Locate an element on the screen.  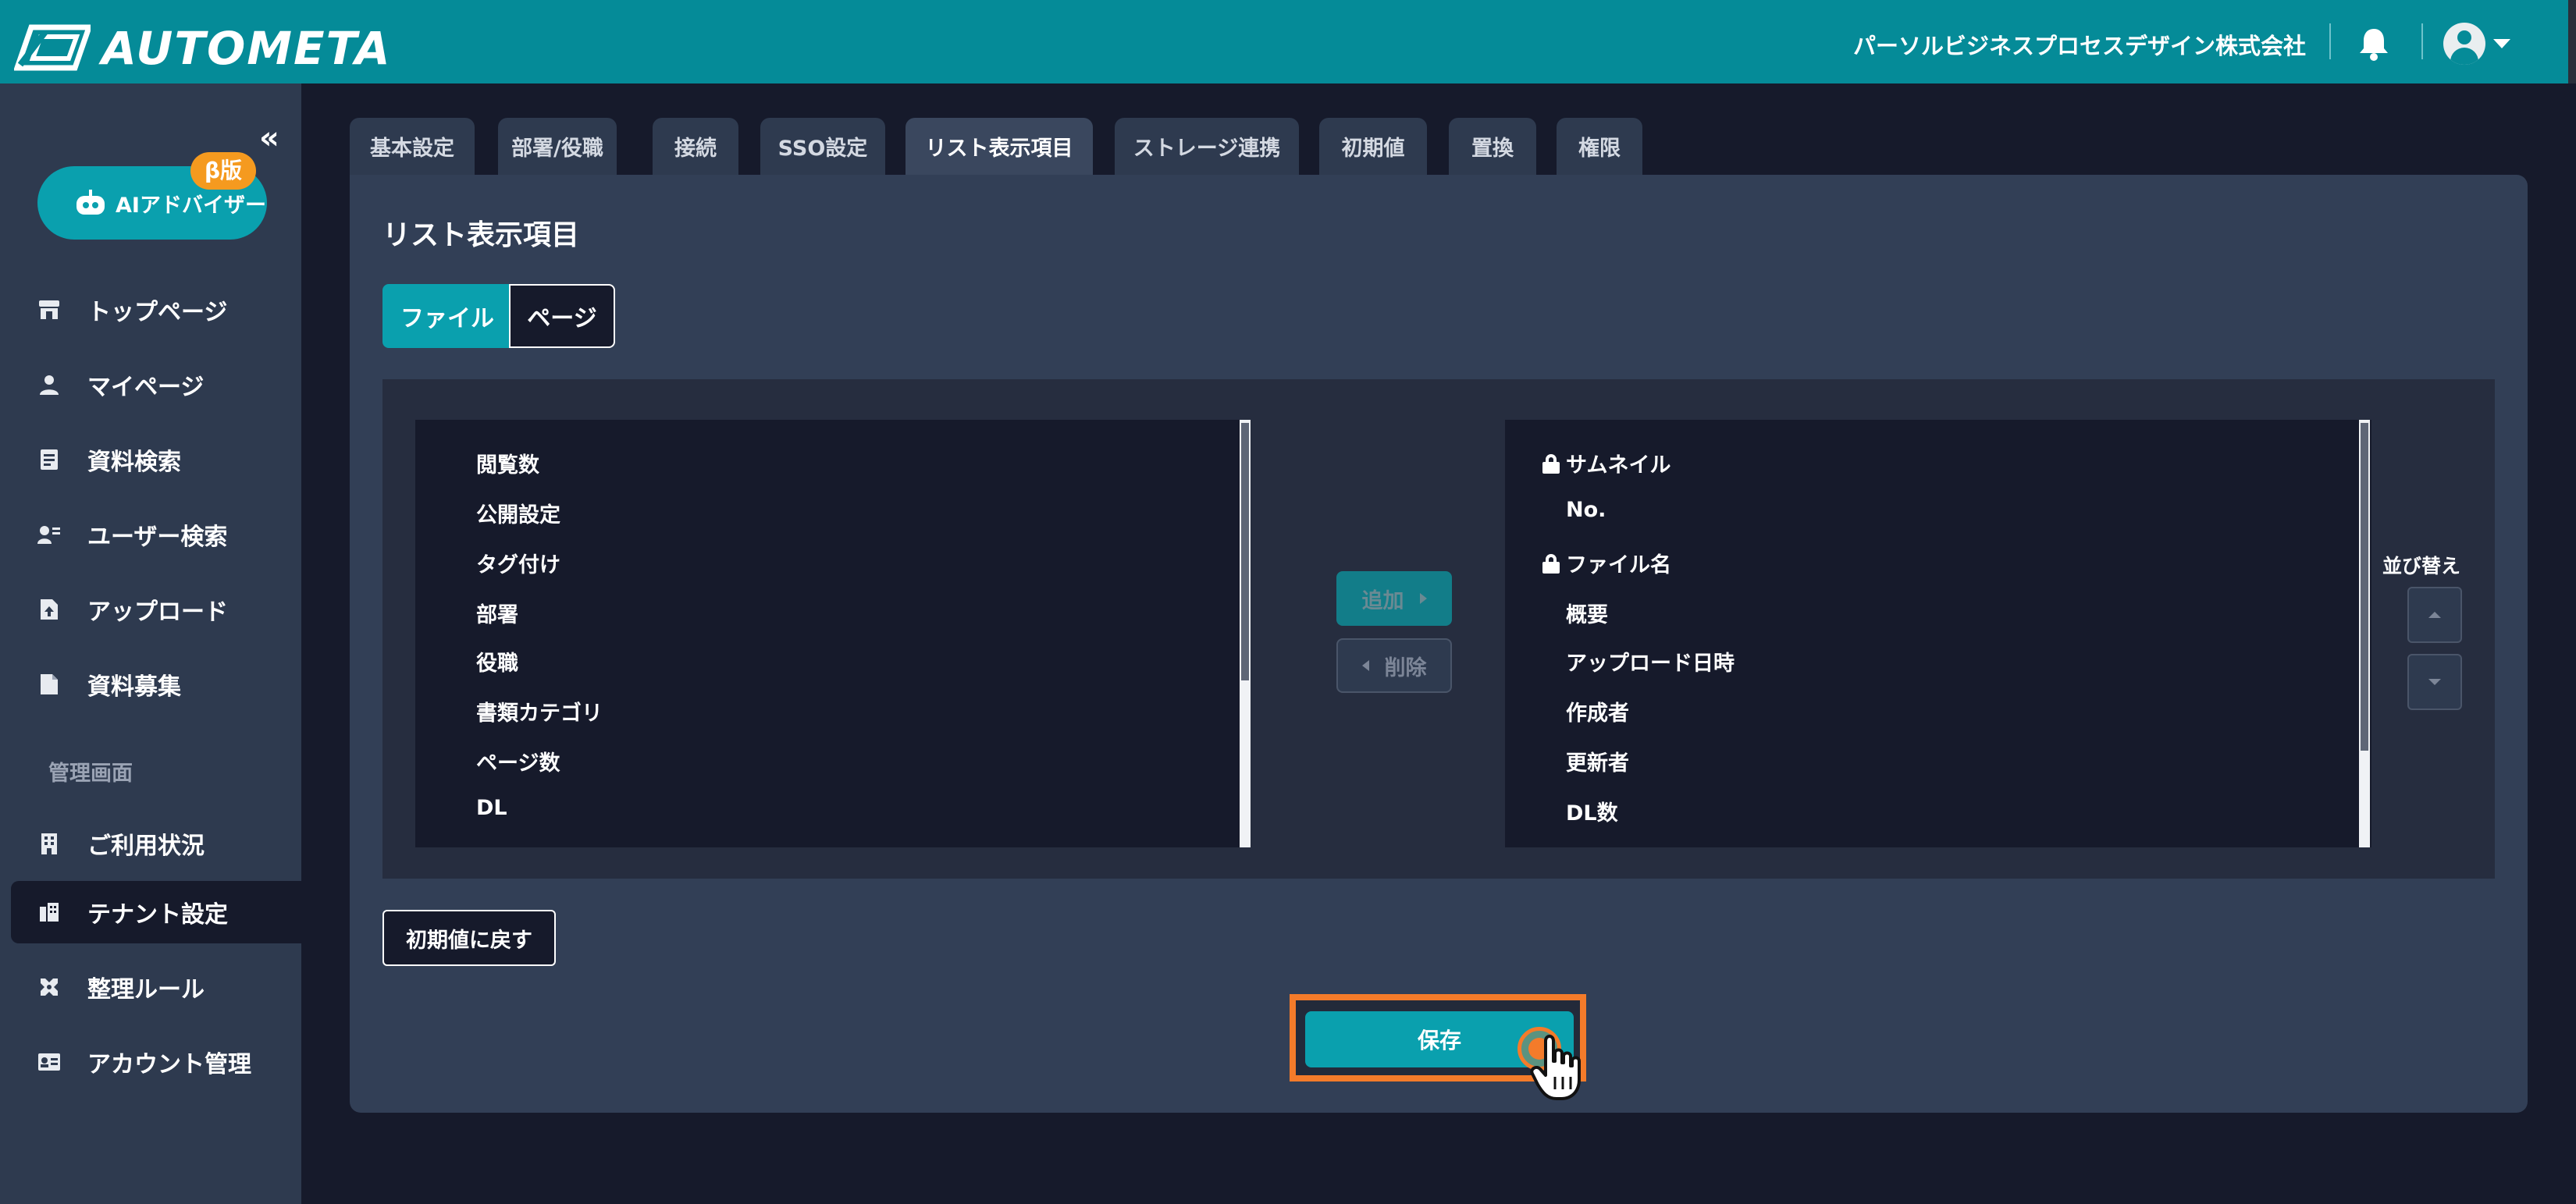
logo-mark-icon is located at coordinates (52, 47).